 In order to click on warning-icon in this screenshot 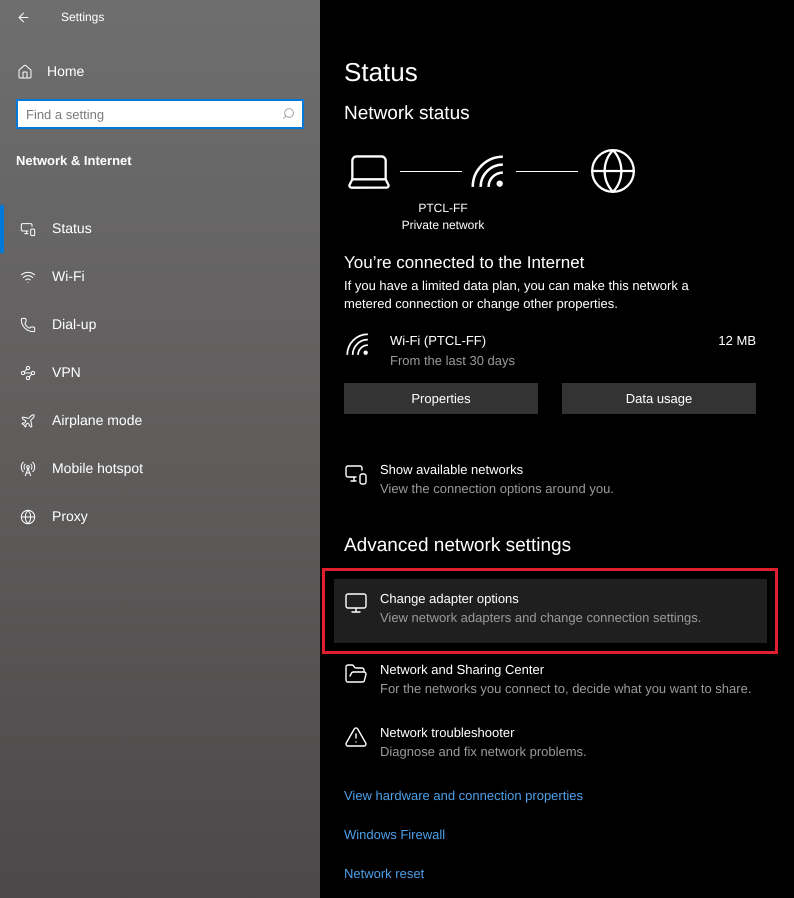, I will do `click(356, 737)`.